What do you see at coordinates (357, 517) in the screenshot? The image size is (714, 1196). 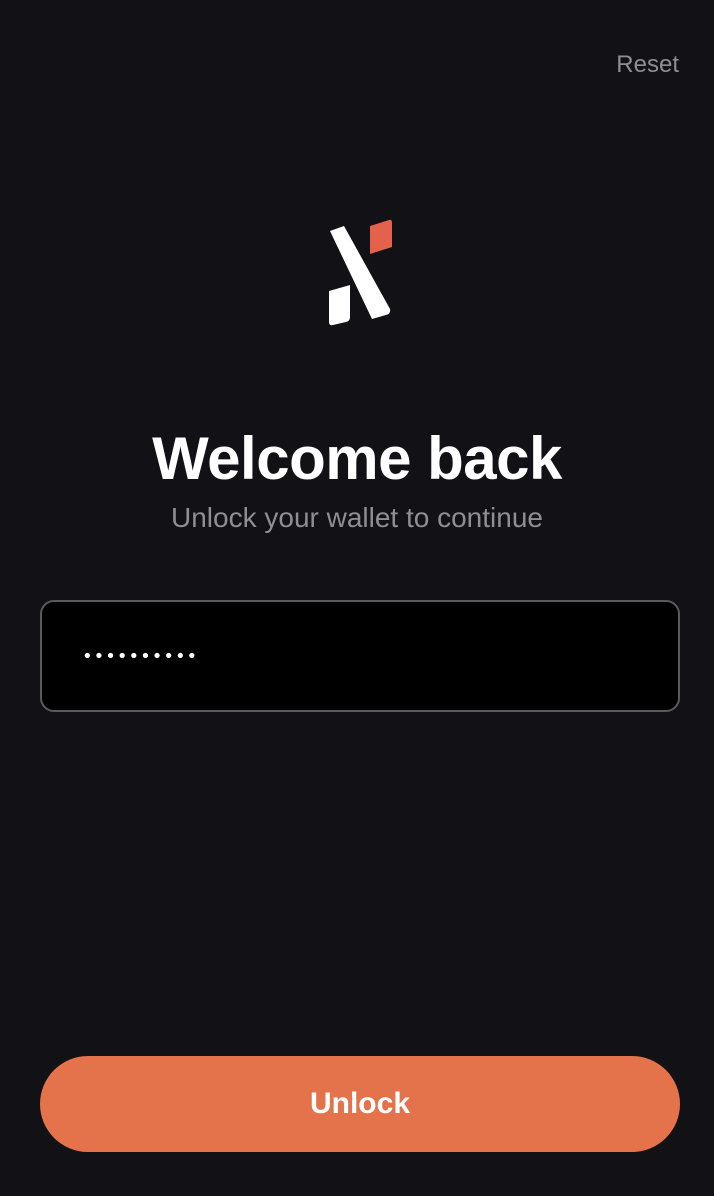 I see `page-subtitle: Unlock your wallet to continue` at bounding box center [357, 517].